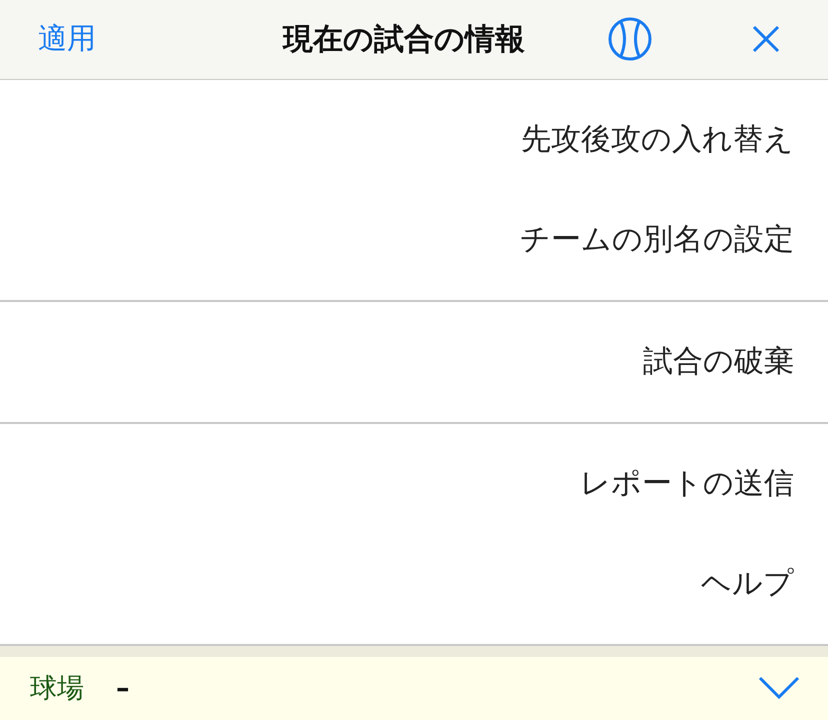 This screenshot has width=828, height=720. I want to click on close-icon, so click(766, 39).